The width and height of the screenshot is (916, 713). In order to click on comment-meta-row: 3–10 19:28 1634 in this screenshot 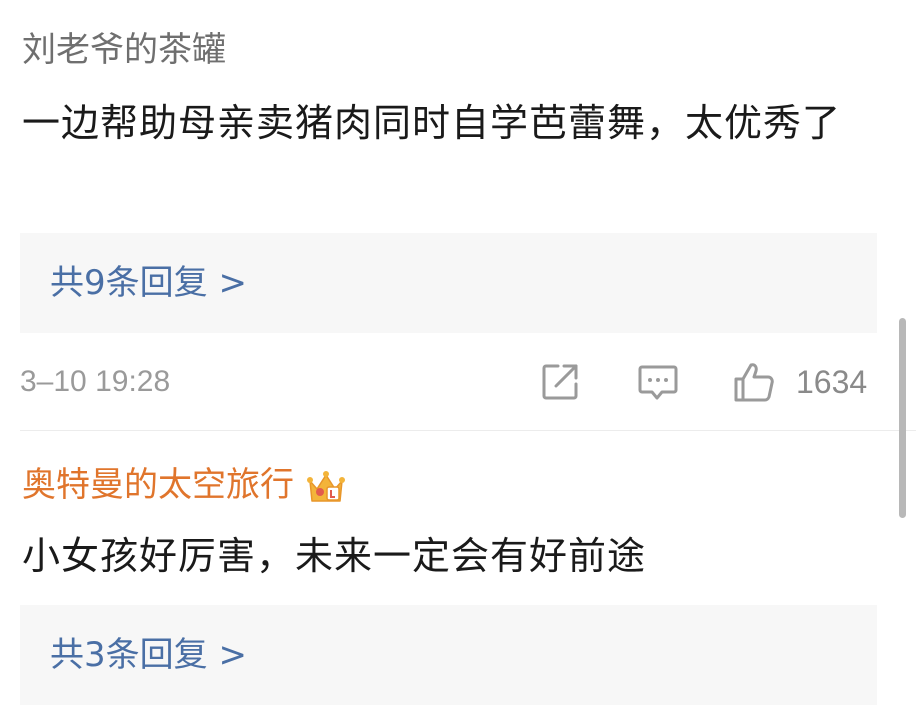, I will do `click(458, 382)`.